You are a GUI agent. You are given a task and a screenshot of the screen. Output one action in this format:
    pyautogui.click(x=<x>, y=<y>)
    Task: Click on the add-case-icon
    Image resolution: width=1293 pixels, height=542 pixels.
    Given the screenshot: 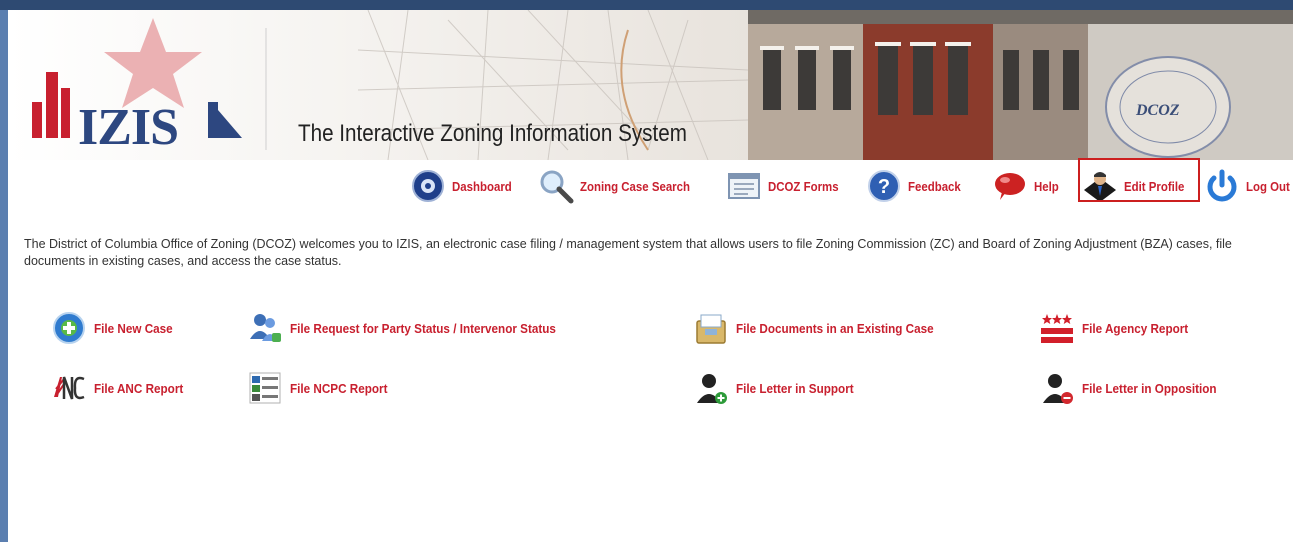 What is the action you would take?
    pyautogui.click(x=69, y=328)
    